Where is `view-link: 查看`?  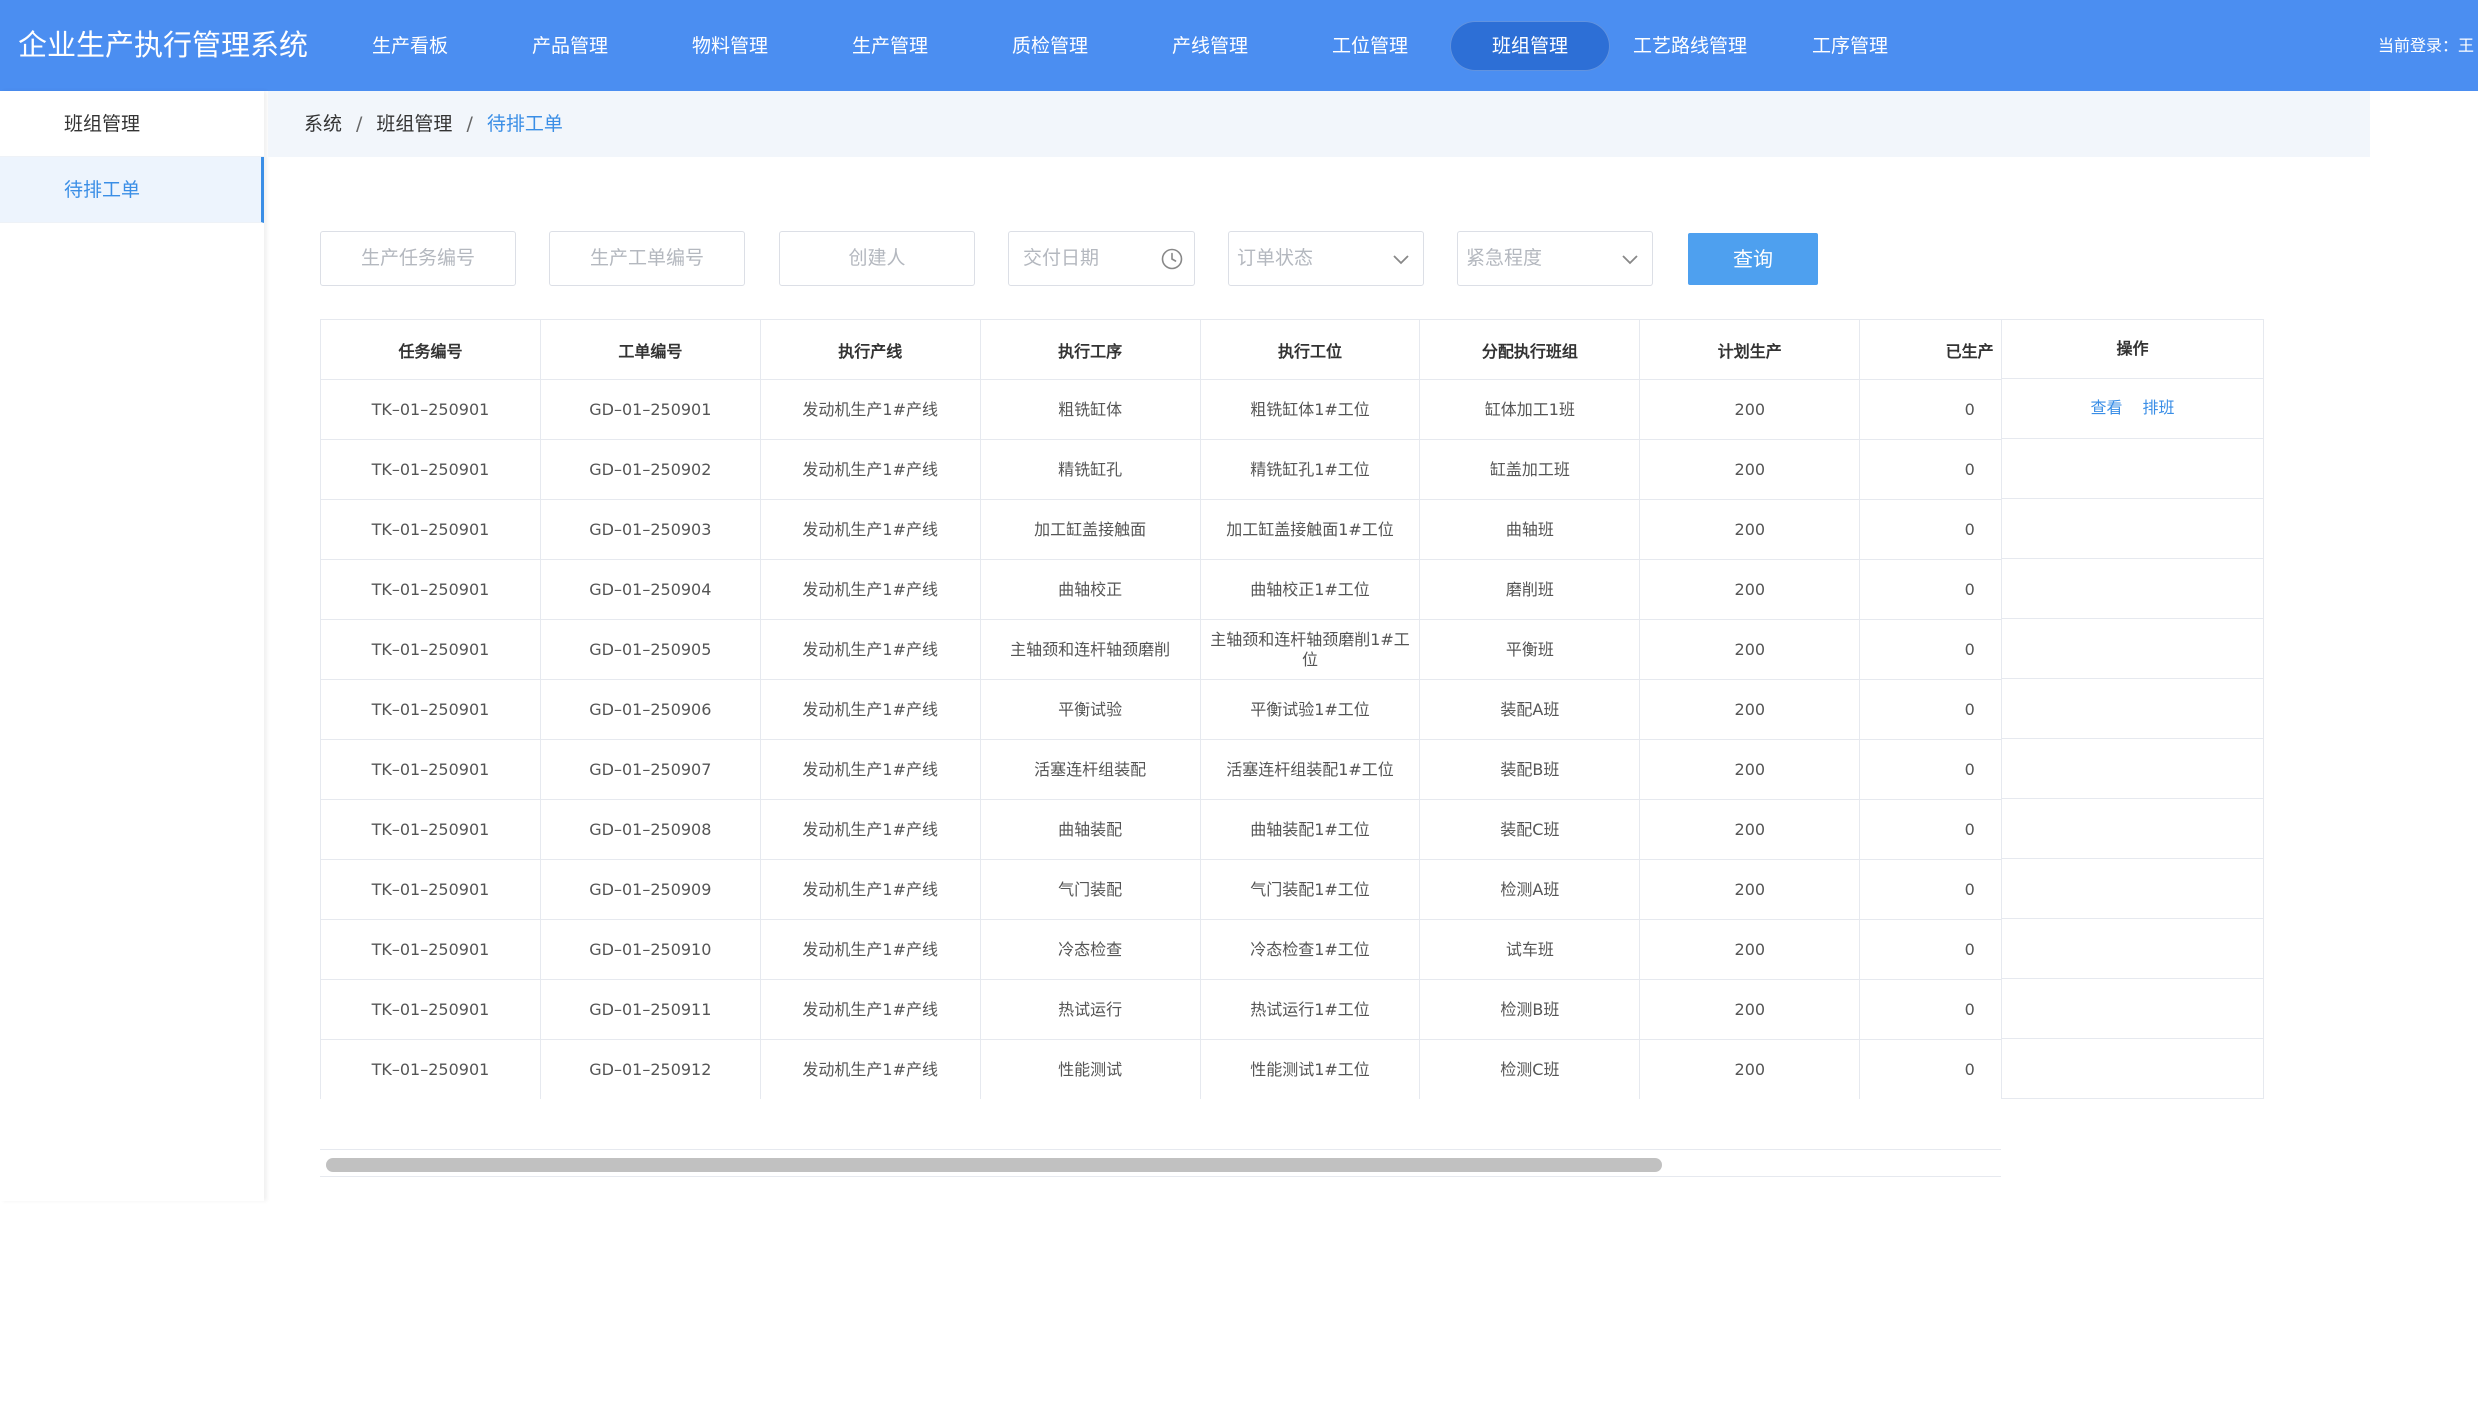 view-link: 查看 is located at coordinates (2106, 407).